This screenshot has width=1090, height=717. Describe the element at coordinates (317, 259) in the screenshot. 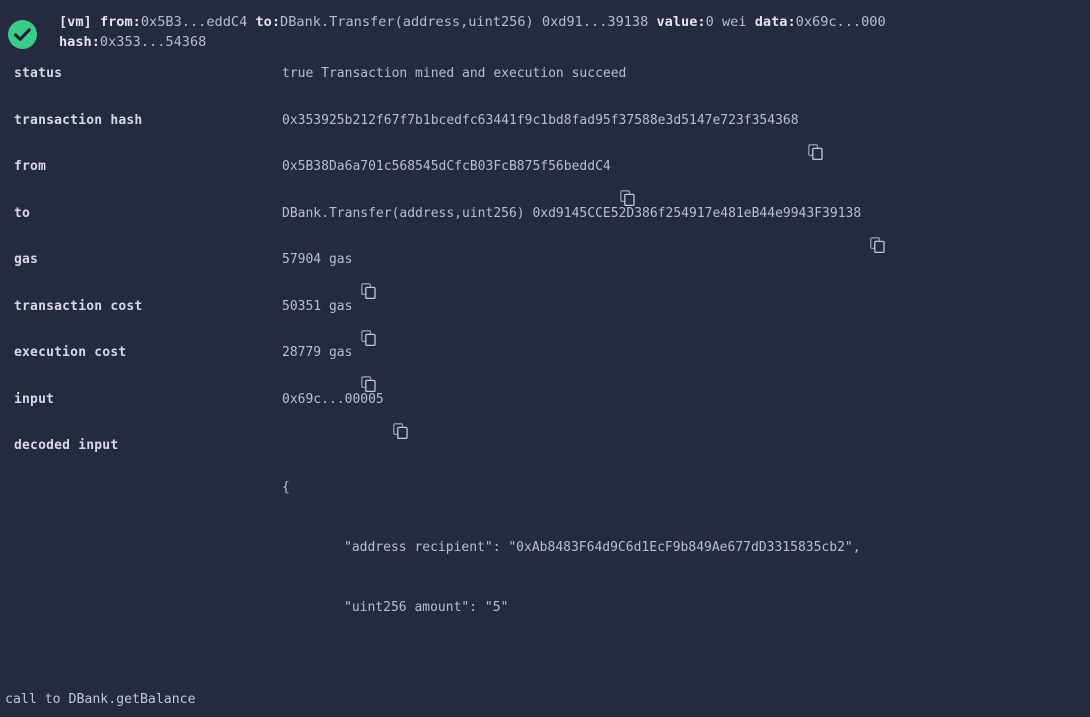

I see `gas-text: 57904 gas` at that location.